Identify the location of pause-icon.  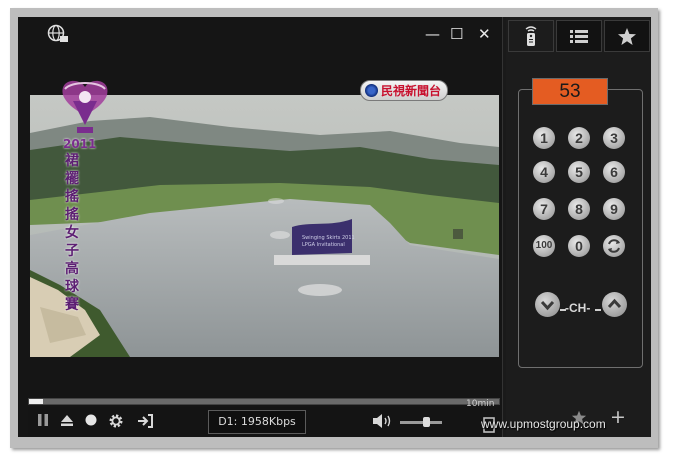
(43, 420).